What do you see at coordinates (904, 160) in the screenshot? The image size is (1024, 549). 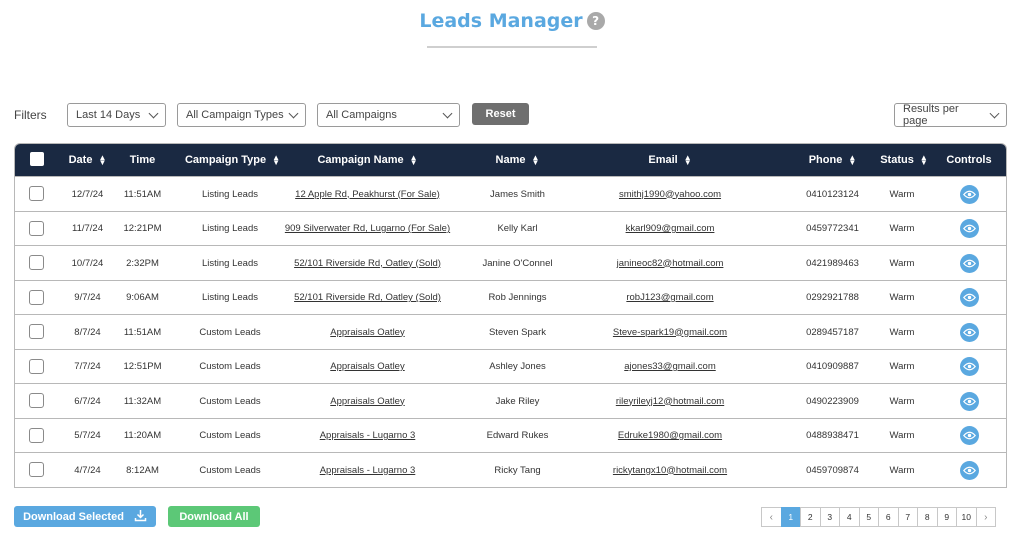 I see `column-header-status: Status ▲ ▼` at bounding box center [904, 160].